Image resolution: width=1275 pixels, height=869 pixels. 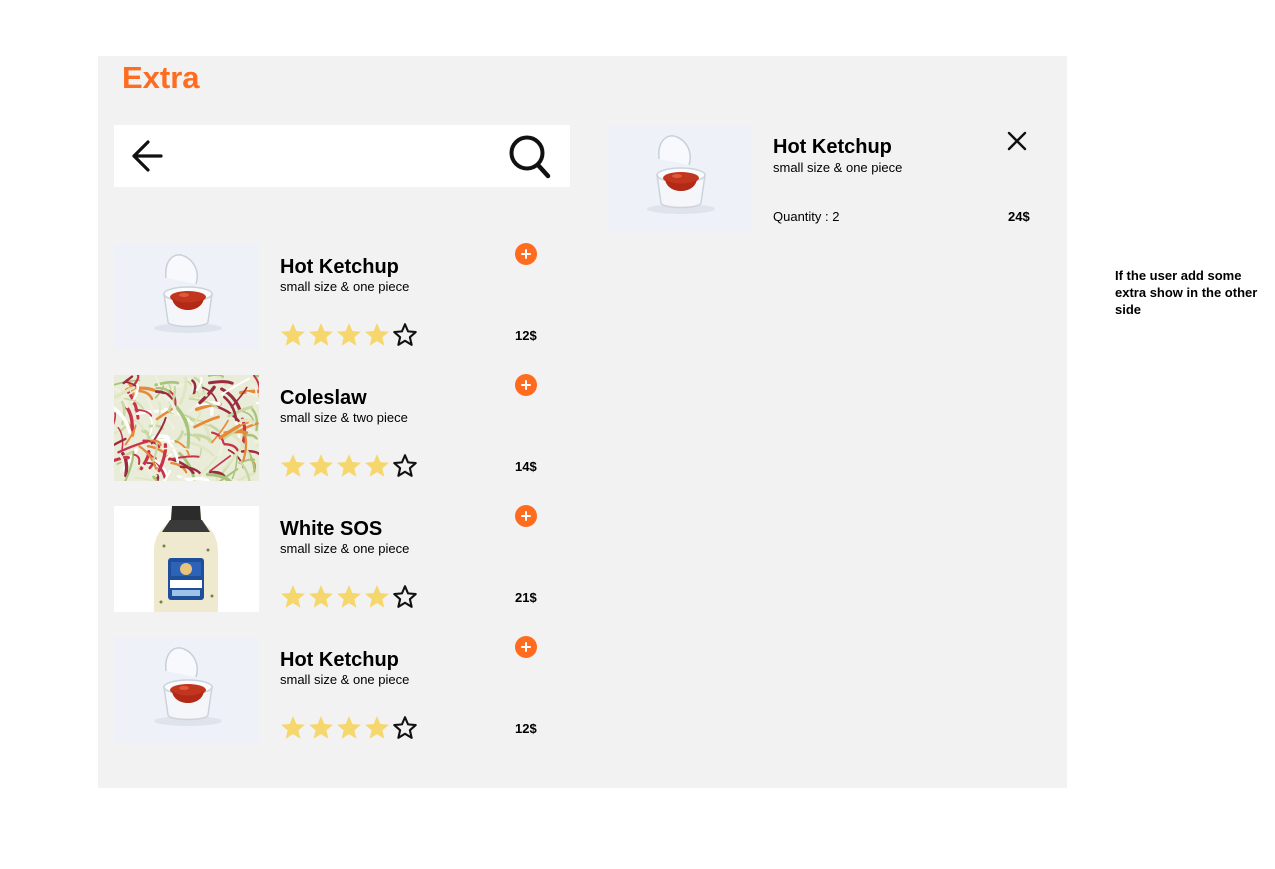 What do you see at coordinates (331, 529) in the screenshot?
I see `item-name: White SOS` at bounding box center [331, 529].